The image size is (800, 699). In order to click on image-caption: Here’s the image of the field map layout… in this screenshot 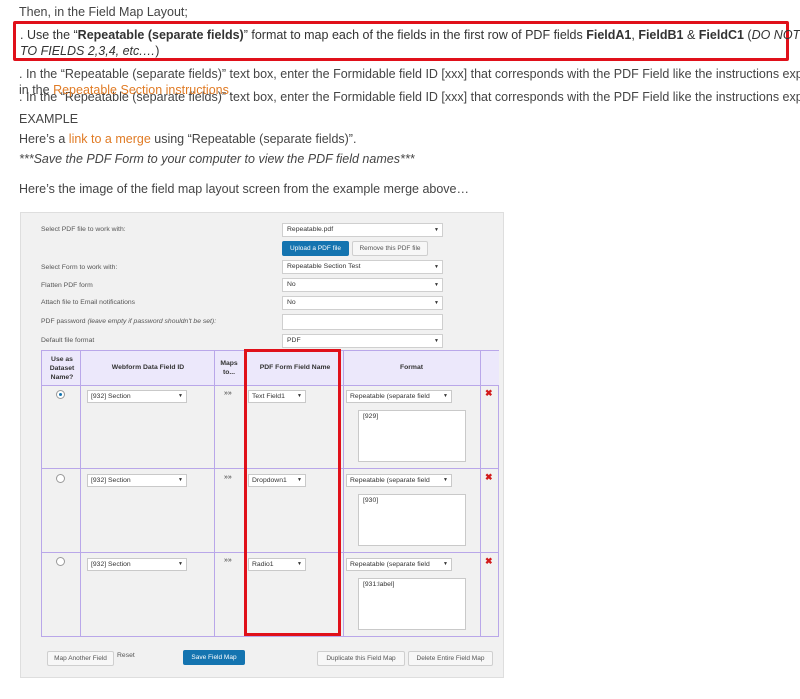, I will do `click(244, 189)`.